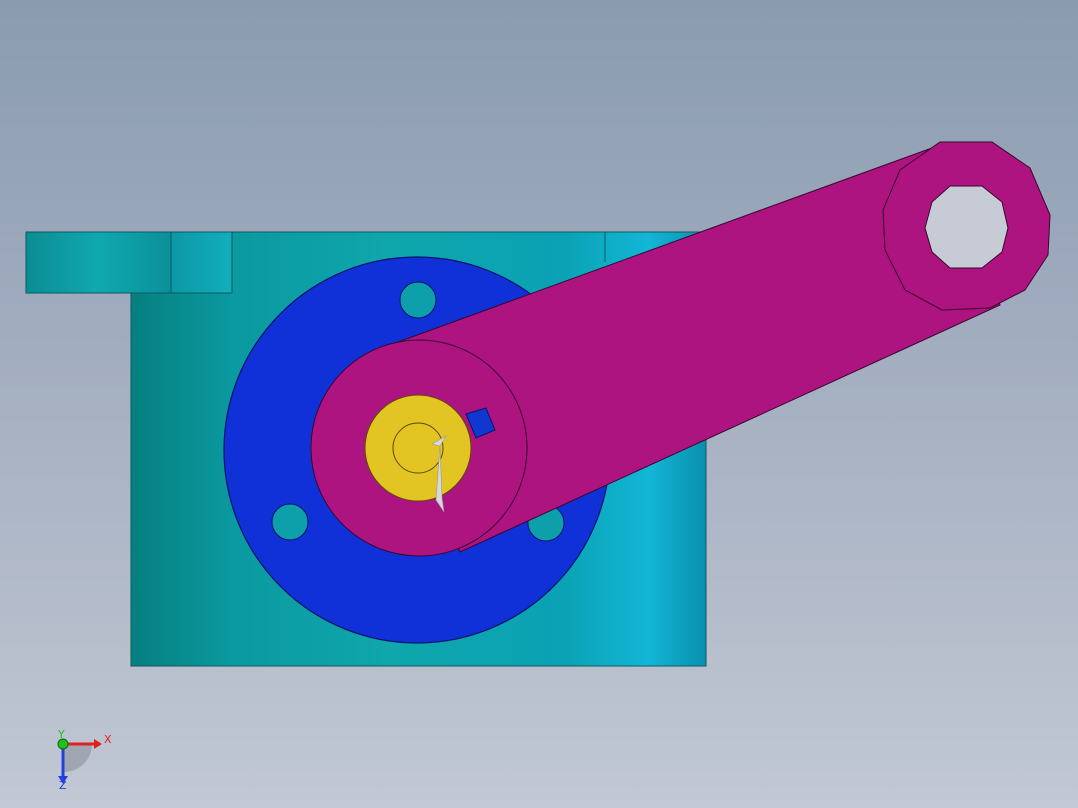 The height and width of the screenshot is (808, 1078). What do you see at coordinates (78, 758) in the screenshot?
I see `triad-plane-icon` at bounding box center [78, 758].